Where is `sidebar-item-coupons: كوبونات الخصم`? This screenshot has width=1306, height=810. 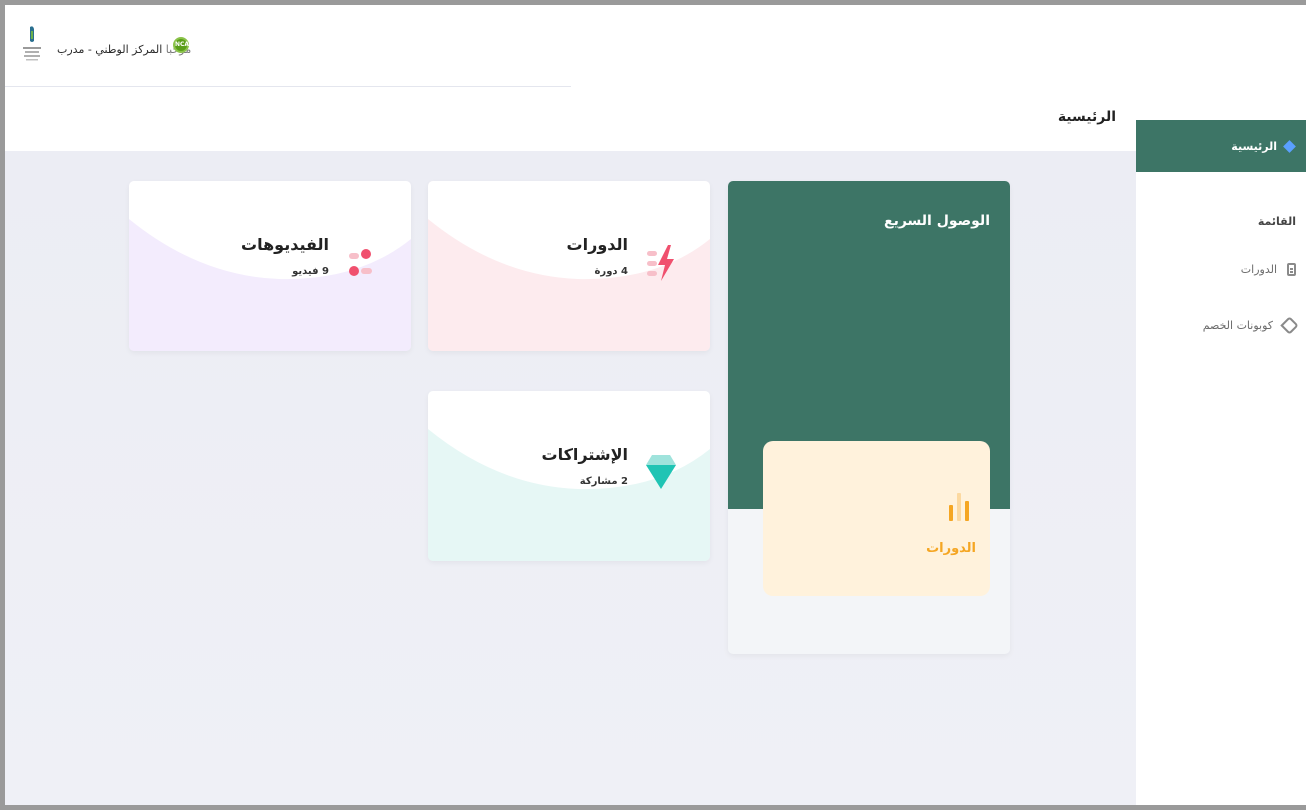 sidebar-item-coupons: كوبونات الخصم is located at coordinates (1250, 325).